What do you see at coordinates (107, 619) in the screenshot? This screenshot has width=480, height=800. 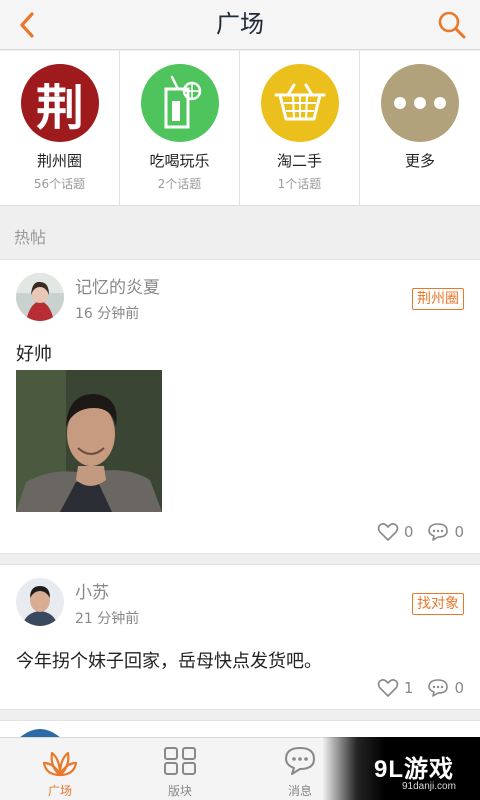 I see `post-time: 21 分钟前` at bounding box center [107, 619].